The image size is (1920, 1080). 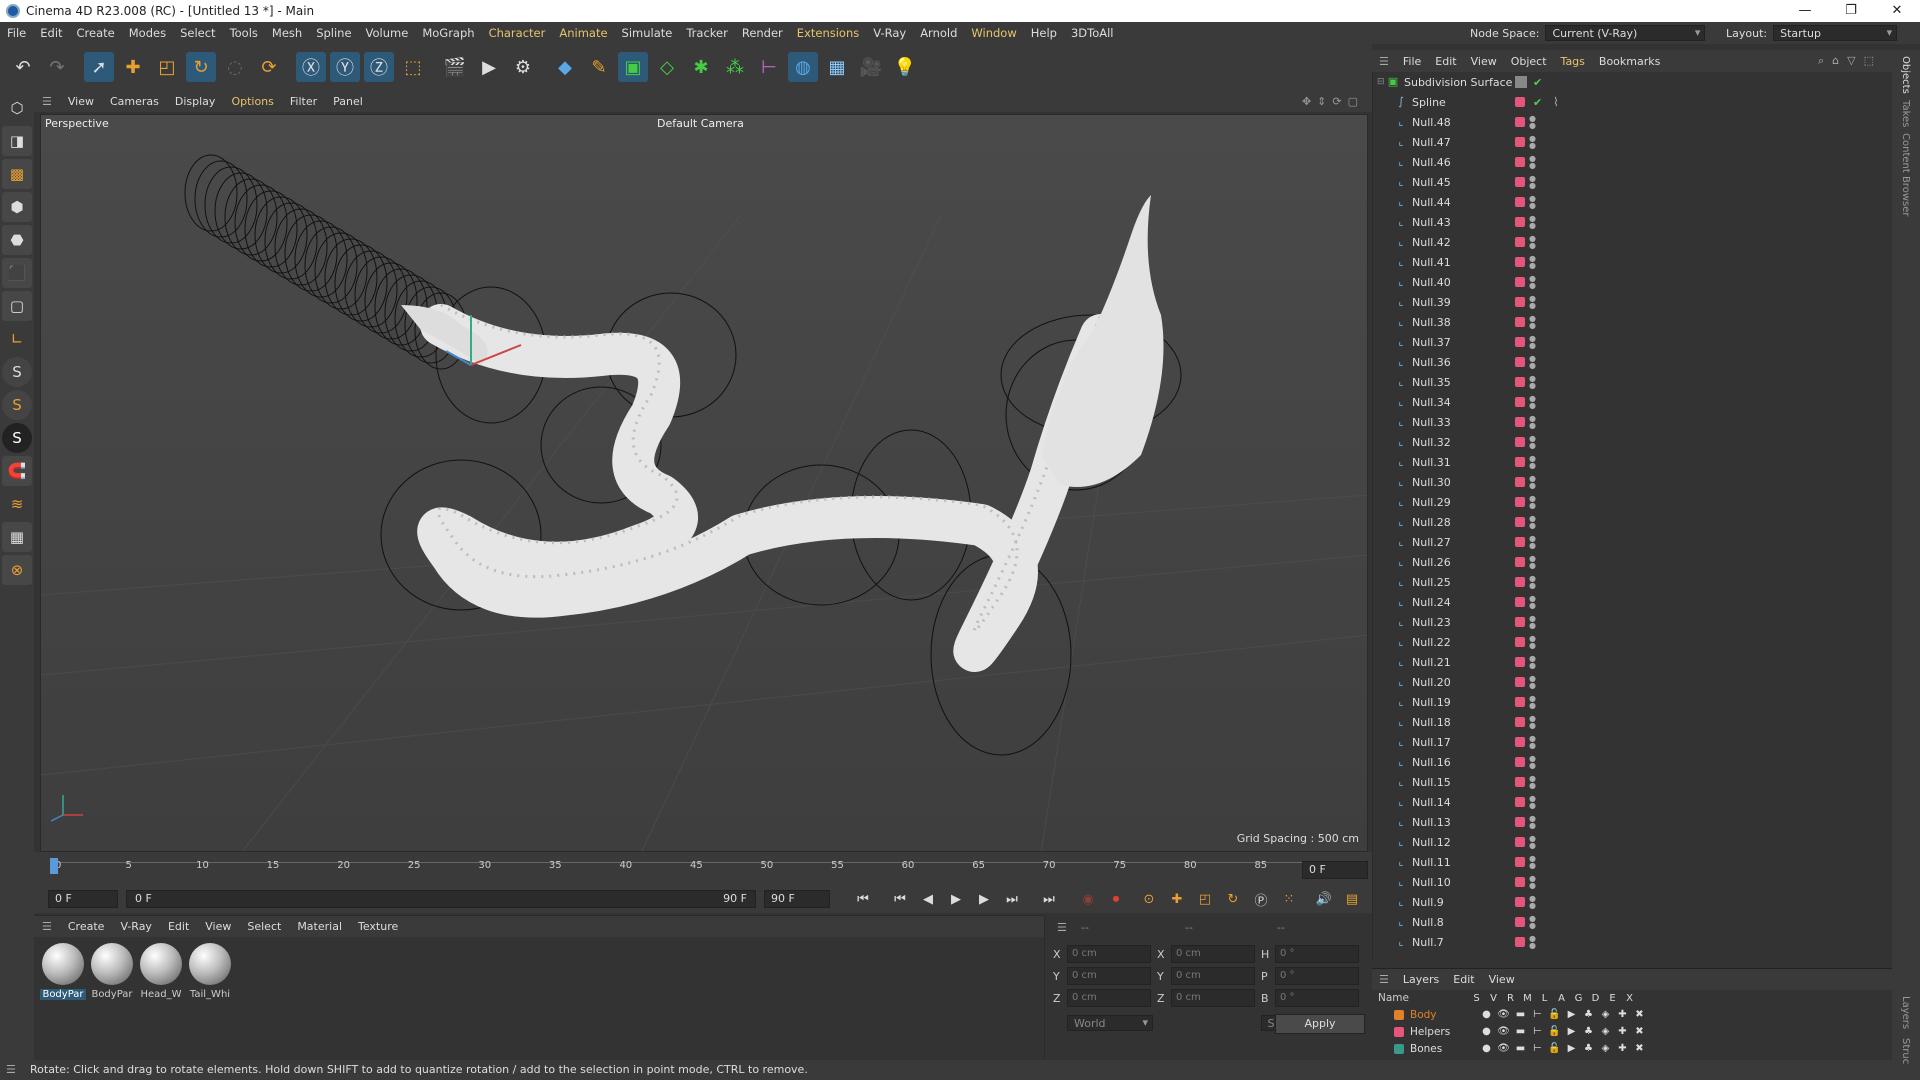 I want to click on rotation-b-field: 0 °, so click(x=1317, y=998).